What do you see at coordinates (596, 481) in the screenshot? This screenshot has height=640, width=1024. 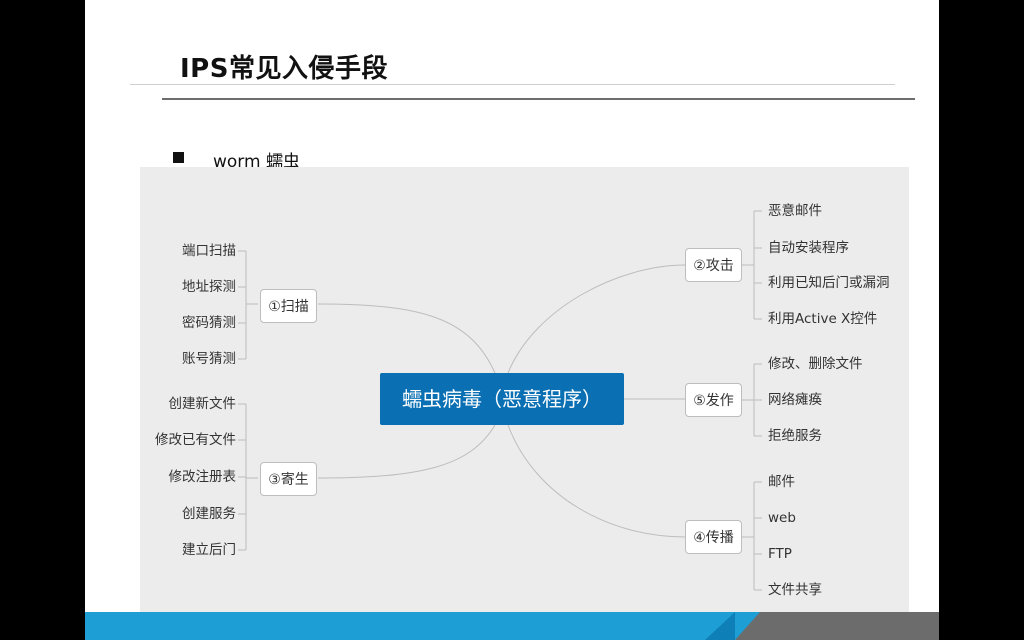 I see `connector-center-spread` at bounding box center [596, 481].